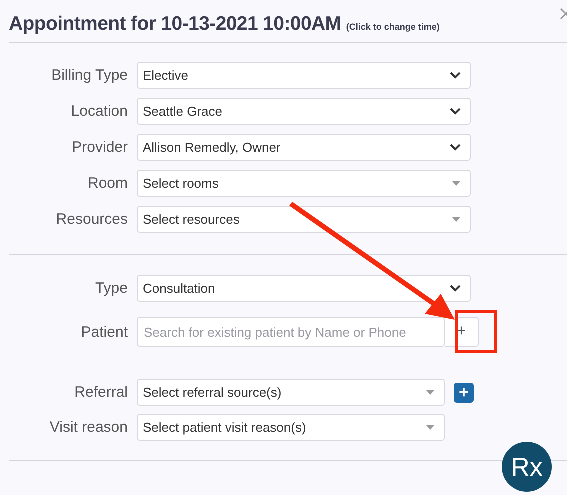 The image size is (567, 495). Describe the element at coordinates (563, 14) in the screenshot. I see `close-icon` at that location.